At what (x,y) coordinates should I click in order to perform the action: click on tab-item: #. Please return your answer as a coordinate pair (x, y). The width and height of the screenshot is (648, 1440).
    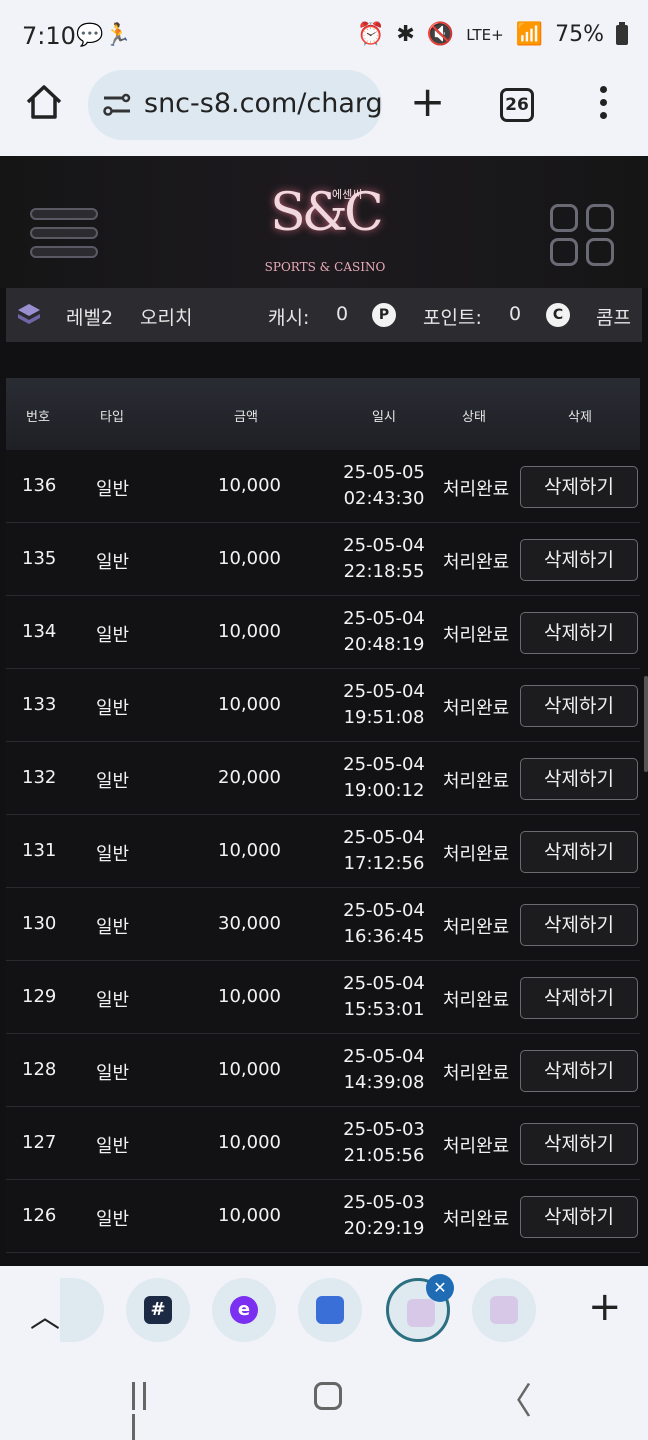
    Looking at the image, I should click on (158, 1310).